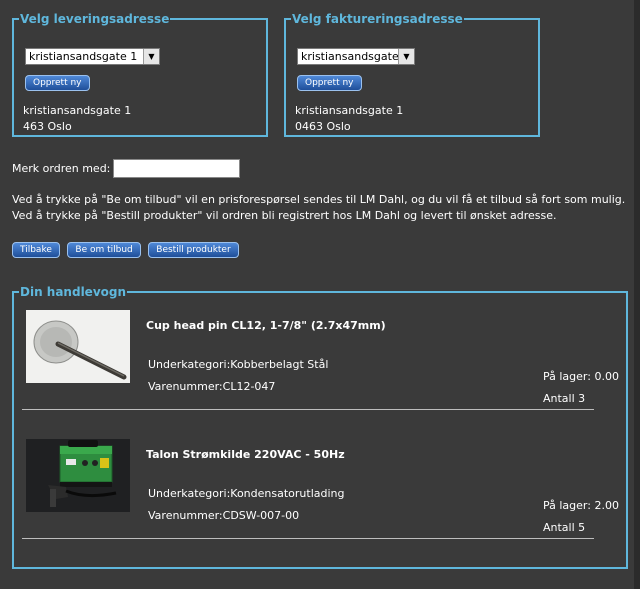 This screenshot has height=589, width=640. What do you see at coordinates (245, 454) in the screenshot?
I see `cart-item-title: Talon Strømkilde 220VAC - 50Hz` at bounding box center [245, 454].